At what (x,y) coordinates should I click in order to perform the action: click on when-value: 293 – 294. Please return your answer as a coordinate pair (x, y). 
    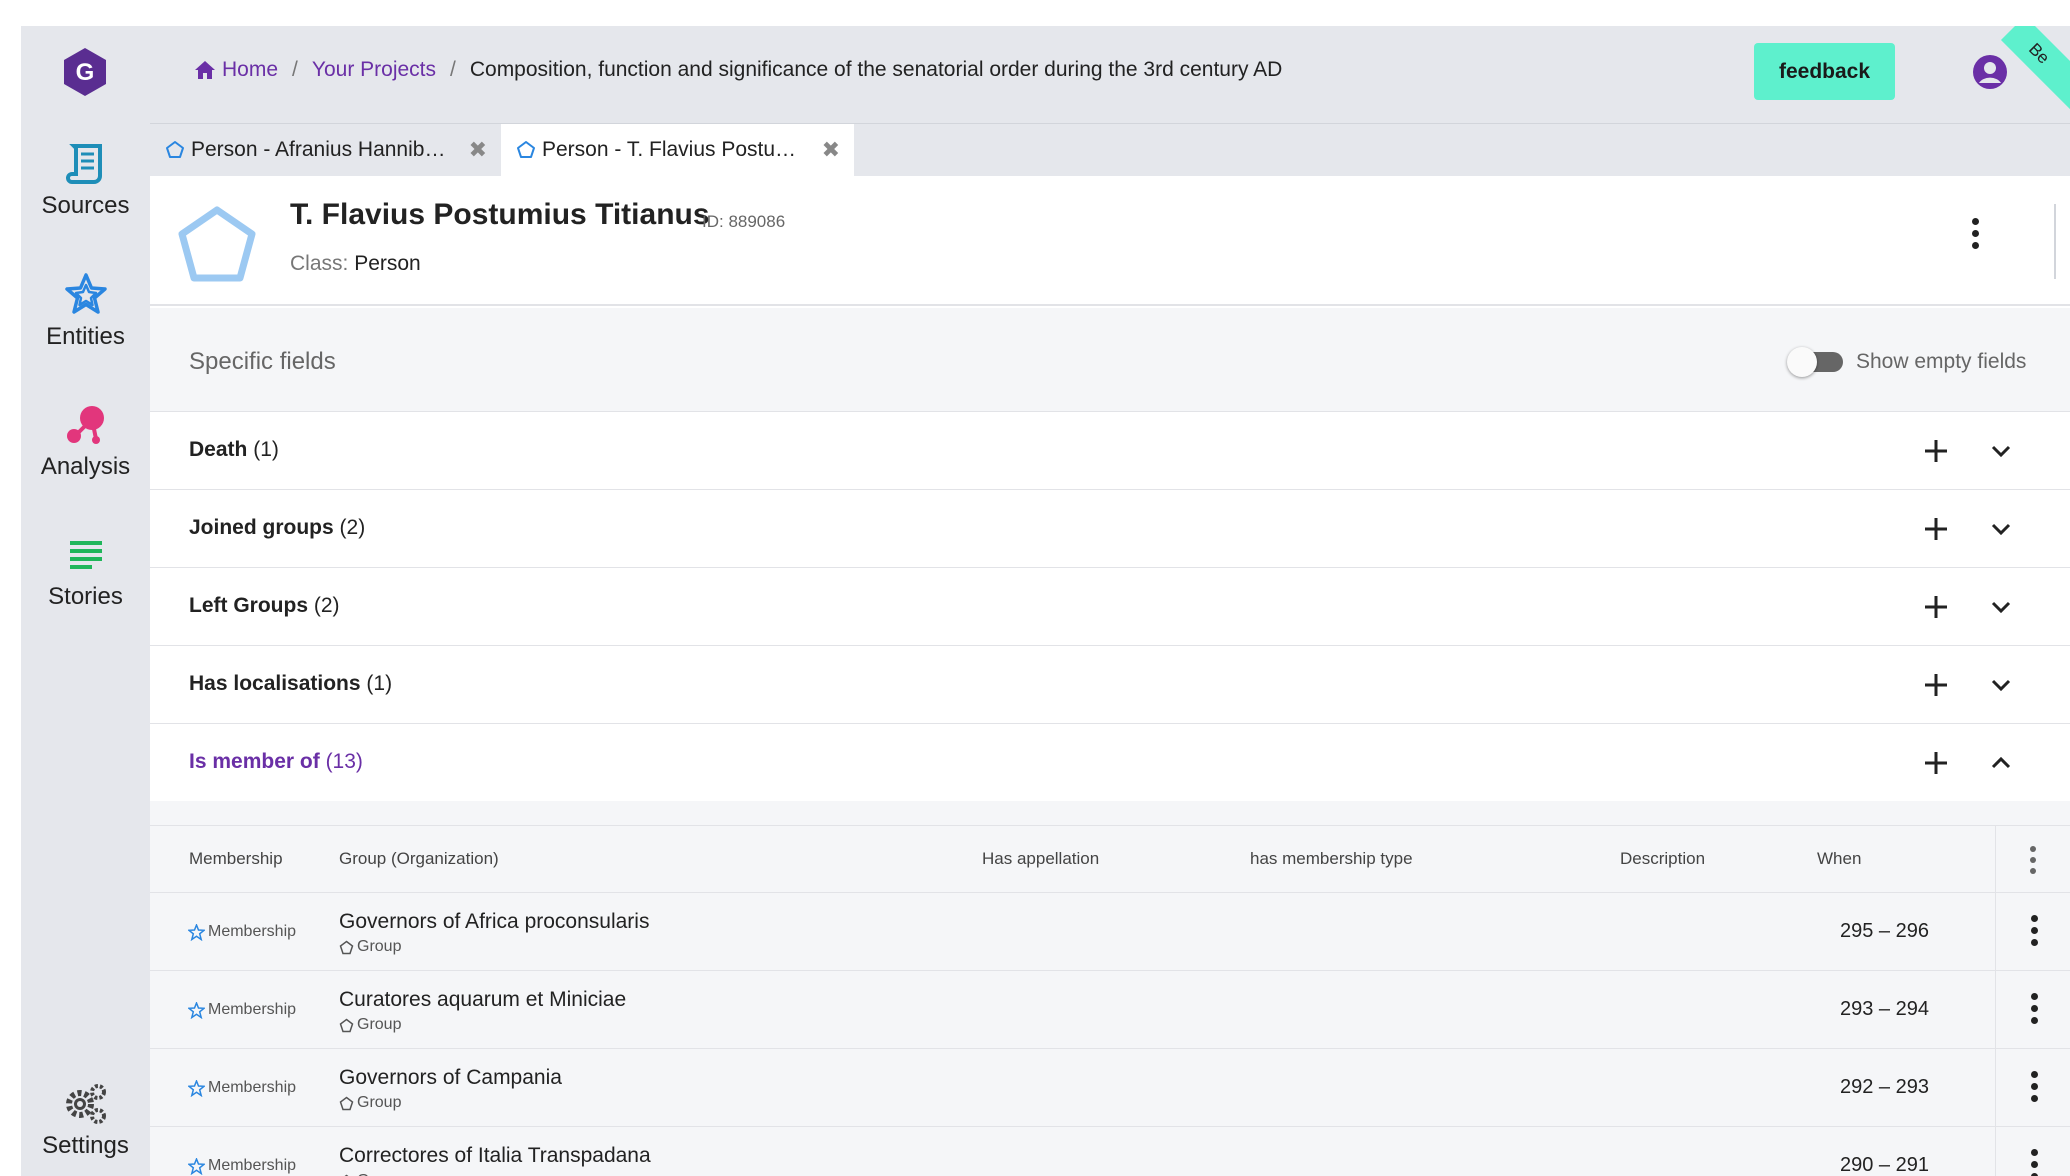
    Looking at the image, I should click on (1884, 1009).